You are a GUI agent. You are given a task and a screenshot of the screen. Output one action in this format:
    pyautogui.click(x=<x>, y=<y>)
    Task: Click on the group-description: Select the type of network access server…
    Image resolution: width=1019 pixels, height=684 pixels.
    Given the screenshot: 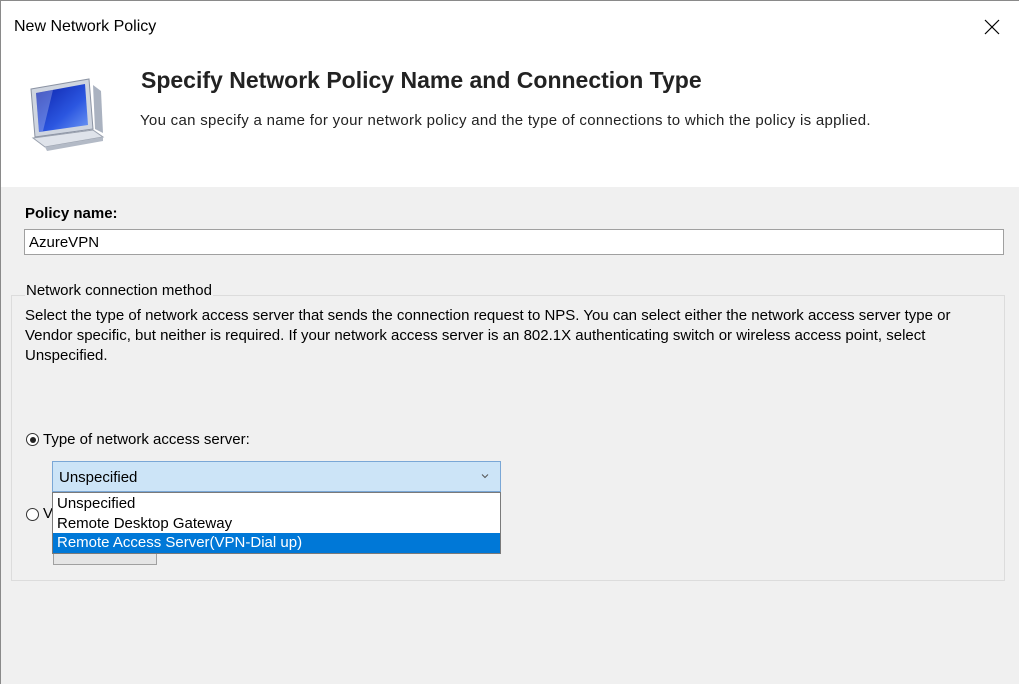 What is the action you would take?
    pyautogui.click(x=488, y=335)
    